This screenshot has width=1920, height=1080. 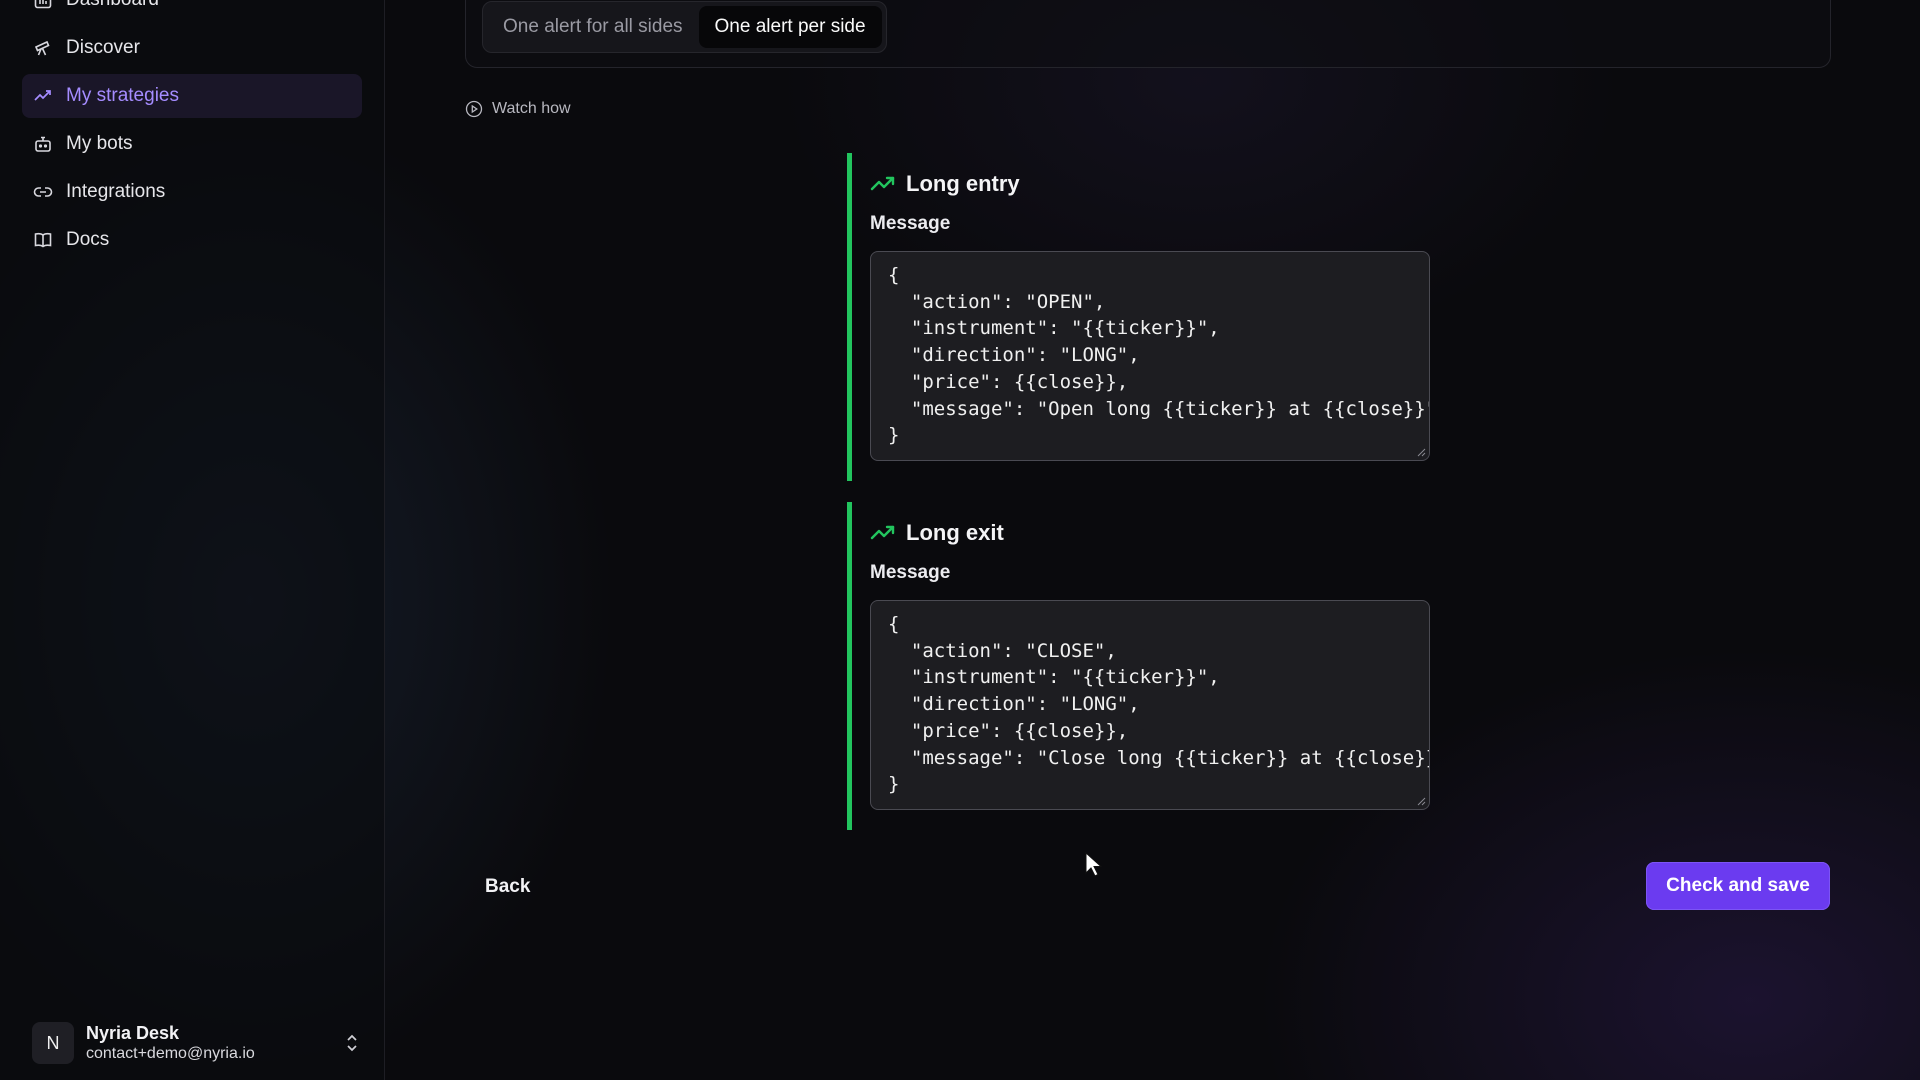 What do you see at coordinates (192, 11) in the screenshot?
I see `sidebar-item-dashboard: Dashboard` at bounding box center [192, 11].